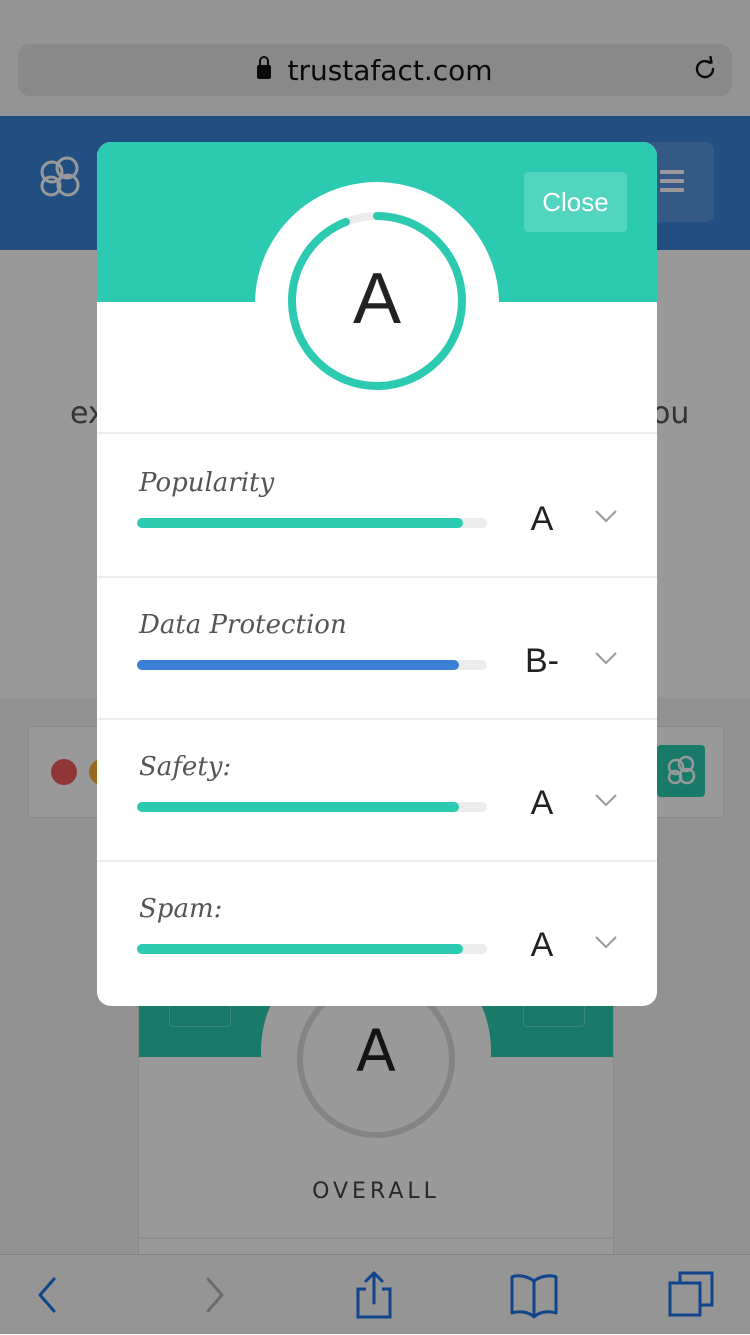 The image size is (750, 1335). Describe the element at coordinates (185, 767) in the screenshot. I see `metric-label: Safety:` at that location.